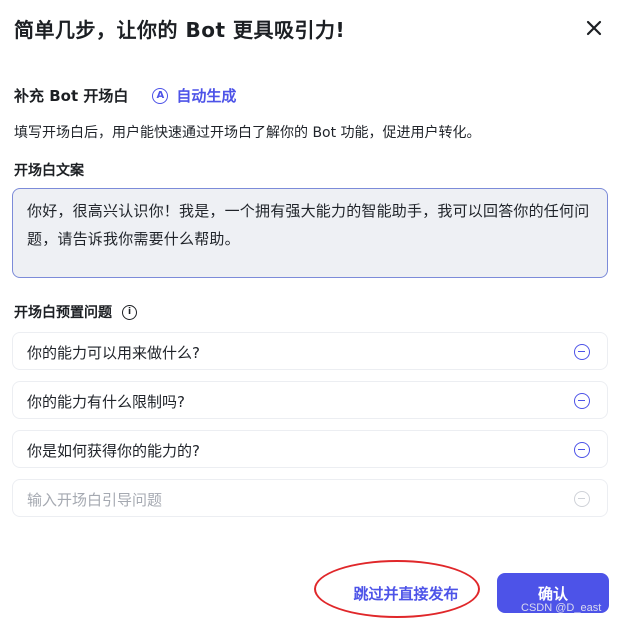 Image resolution: width=618 pixels, height=624 pixels. I want to click on preset-questions-label: 开场白预置问题, so click(63, 313).